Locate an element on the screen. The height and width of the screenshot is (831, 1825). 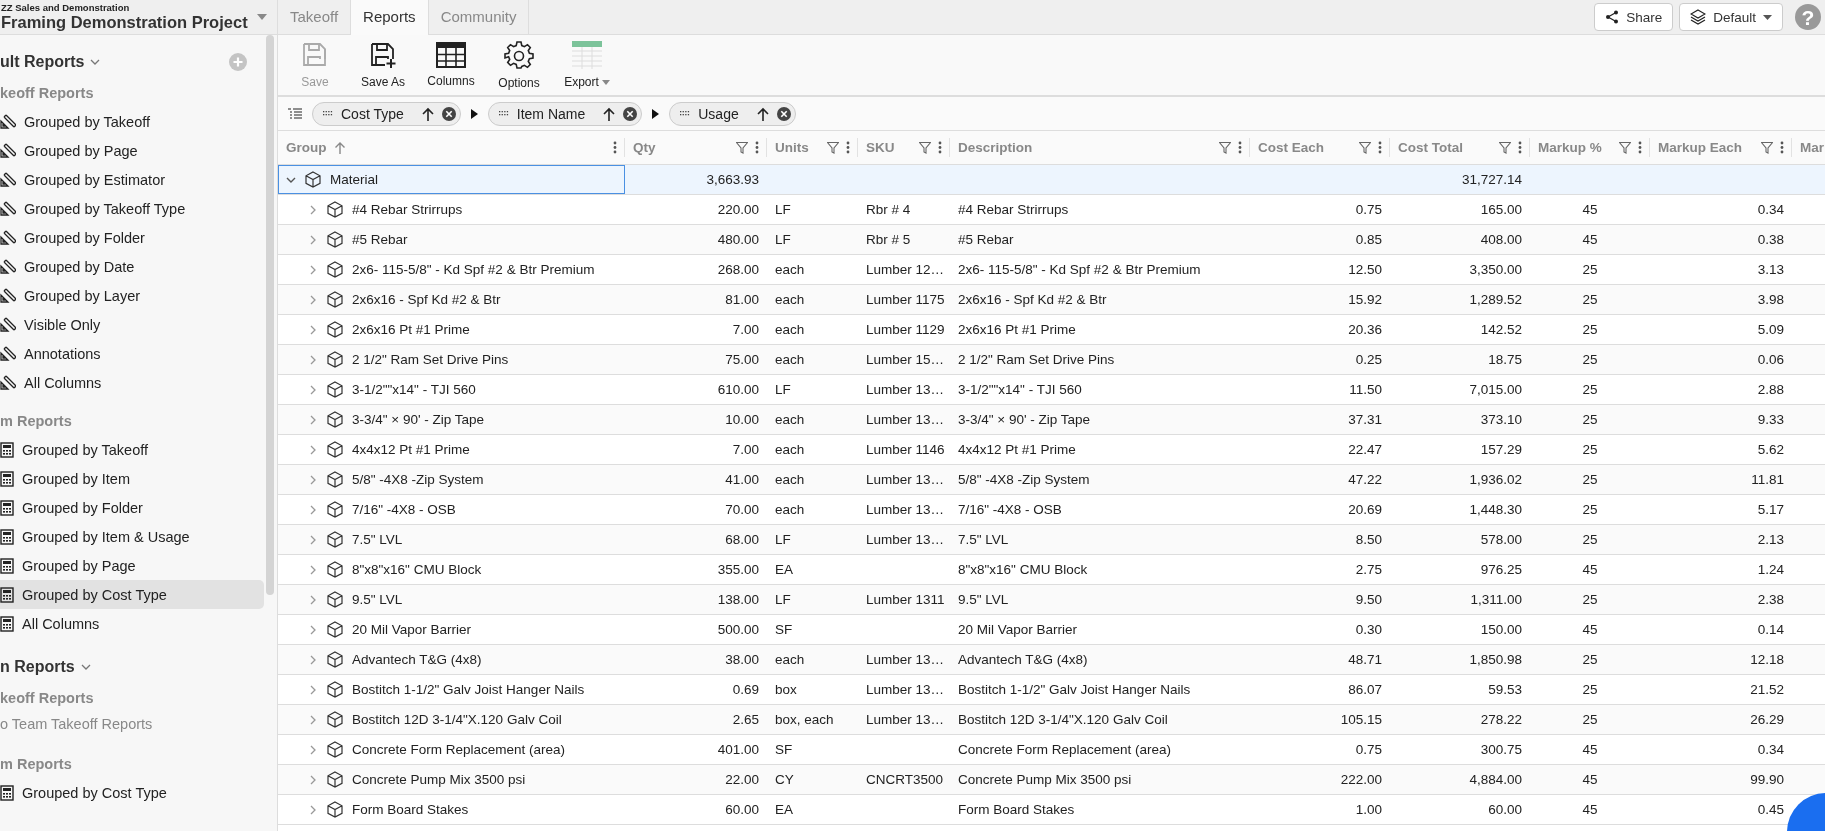
cost-total-value: 4,884.00 is located at coordinates (1495, 779).